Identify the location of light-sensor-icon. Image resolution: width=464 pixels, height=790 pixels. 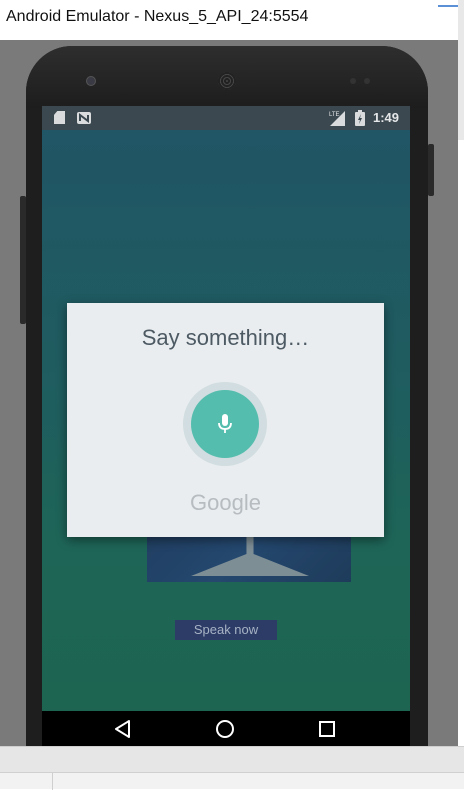
(367, 81).